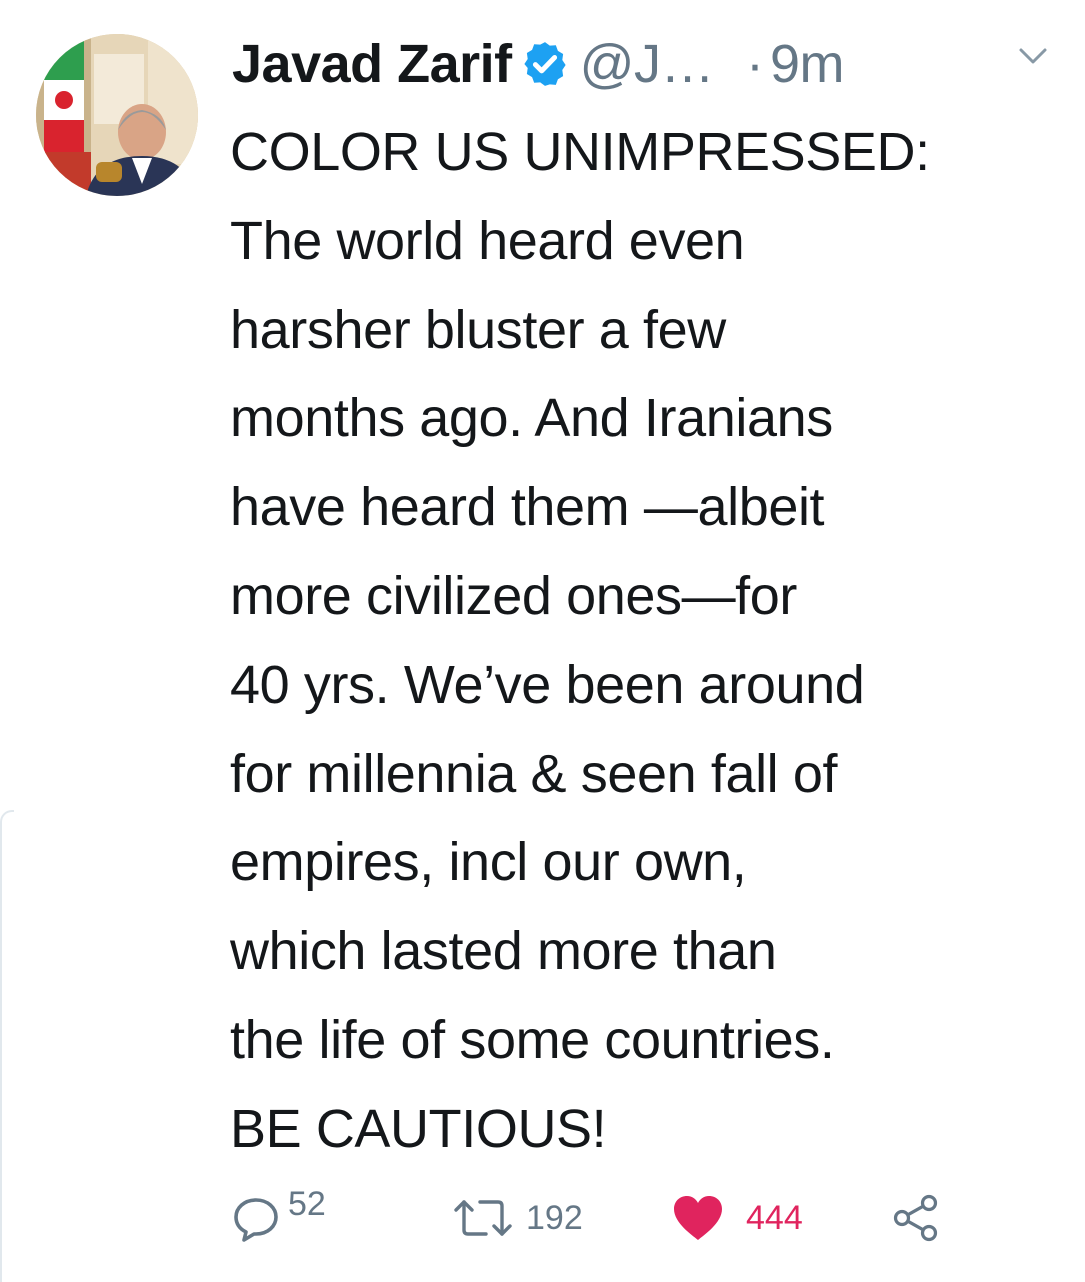 Image resolution: width=1085 pixels, height=1282 pixels. Describe the element at coordinates (737, 1218) in the screenshot. I see `like-button: 444` at that location.